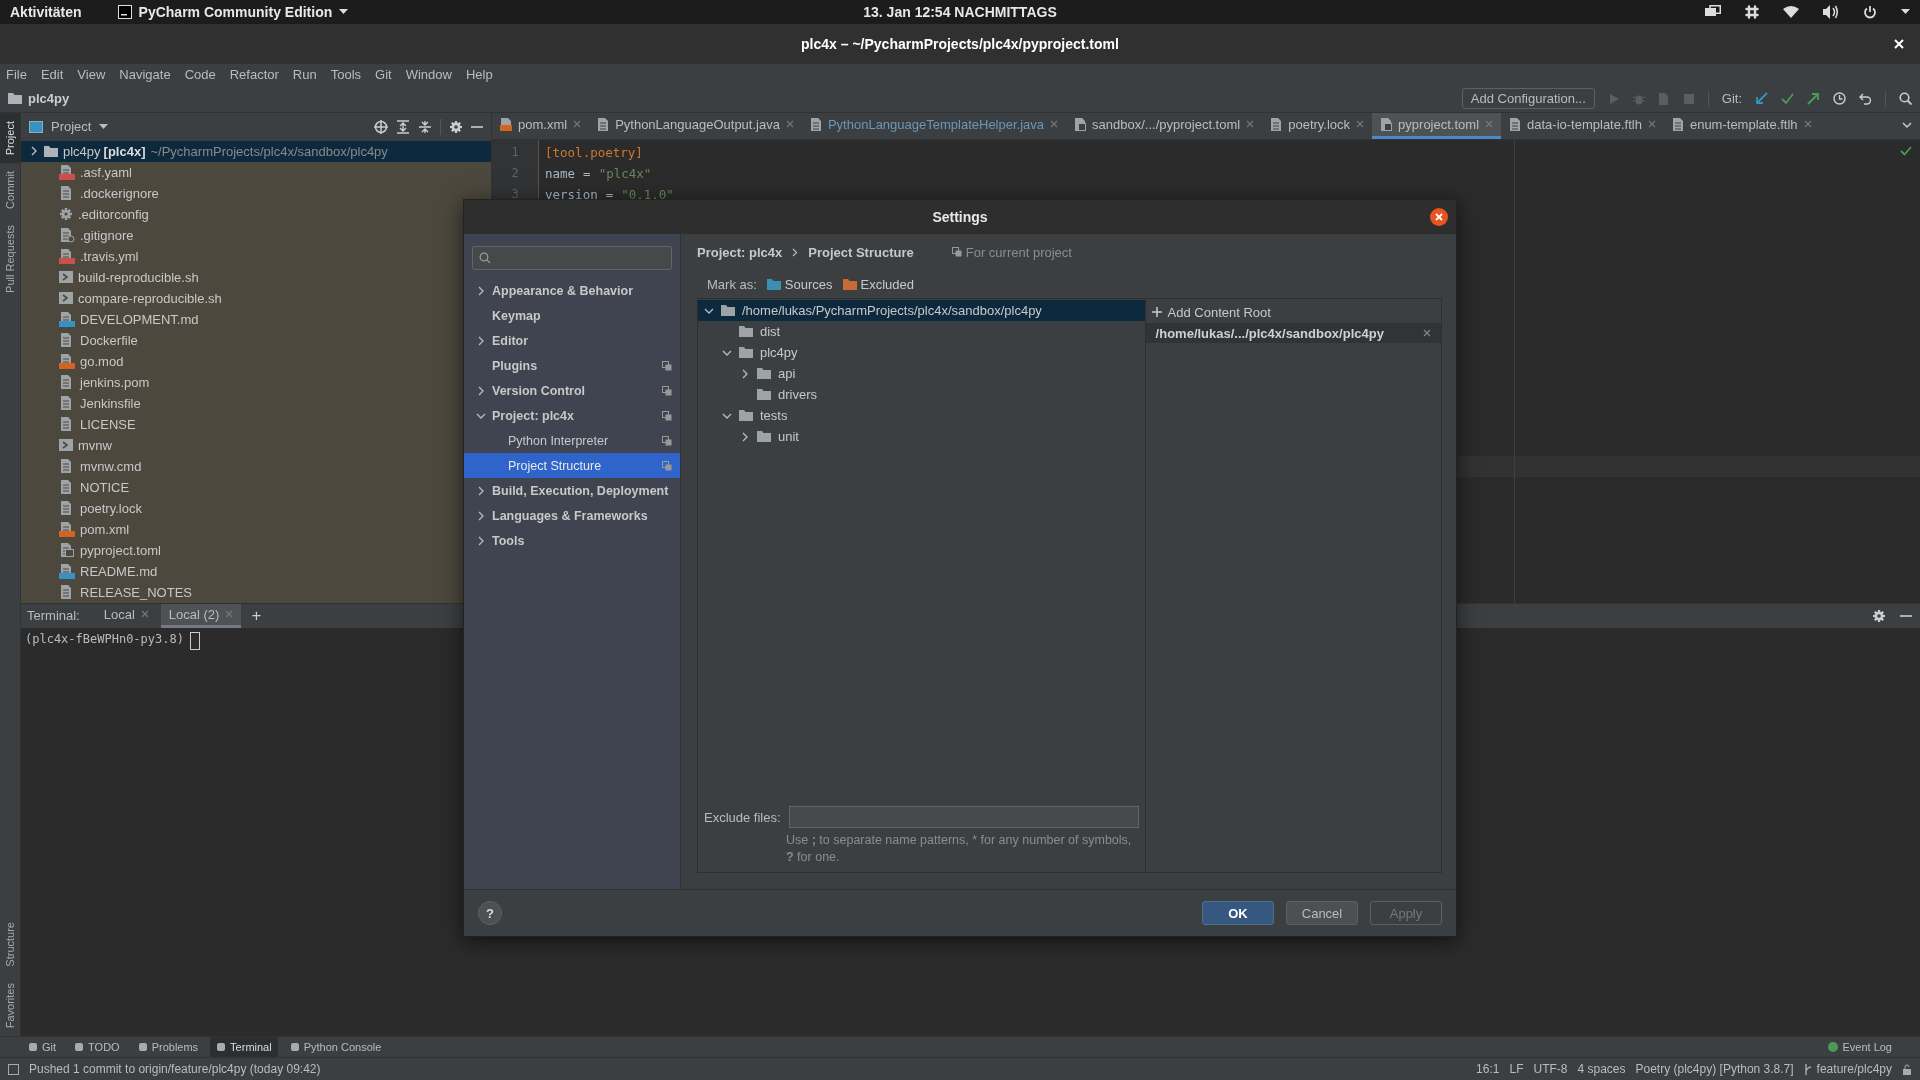  What do you see at coordinates (788, 436) in the screenshot?
I see `folder-item: unit` at bounding box center [788, 436].